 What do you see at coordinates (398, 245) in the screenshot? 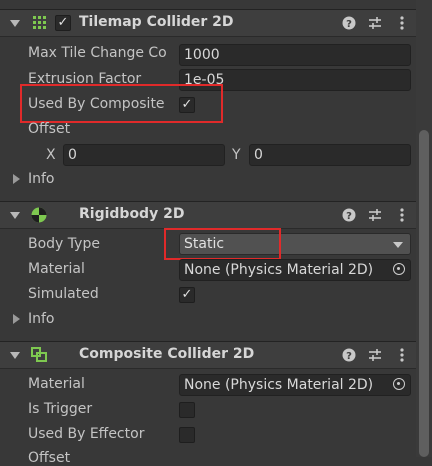
I see `chevron-down-icon` at bounding box center [398, 245].